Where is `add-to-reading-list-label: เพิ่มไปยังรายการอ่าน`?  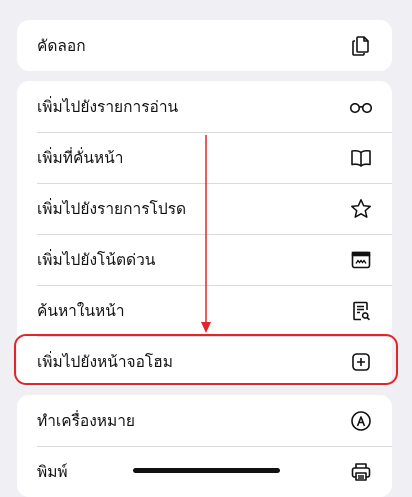 add-to-reading-list-label: เพิ่มไปยังรายการอ่าน is located at coordinates (108, 107).